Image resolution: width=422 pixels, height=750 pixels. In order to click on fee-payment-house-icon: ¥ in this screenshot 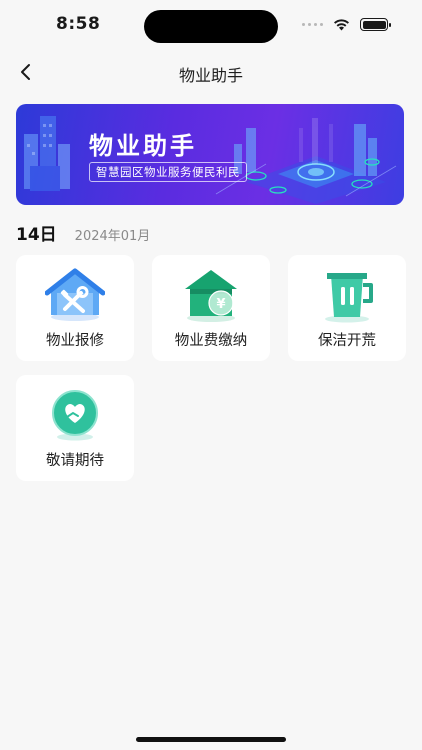, I will do `click(211, 296)`.